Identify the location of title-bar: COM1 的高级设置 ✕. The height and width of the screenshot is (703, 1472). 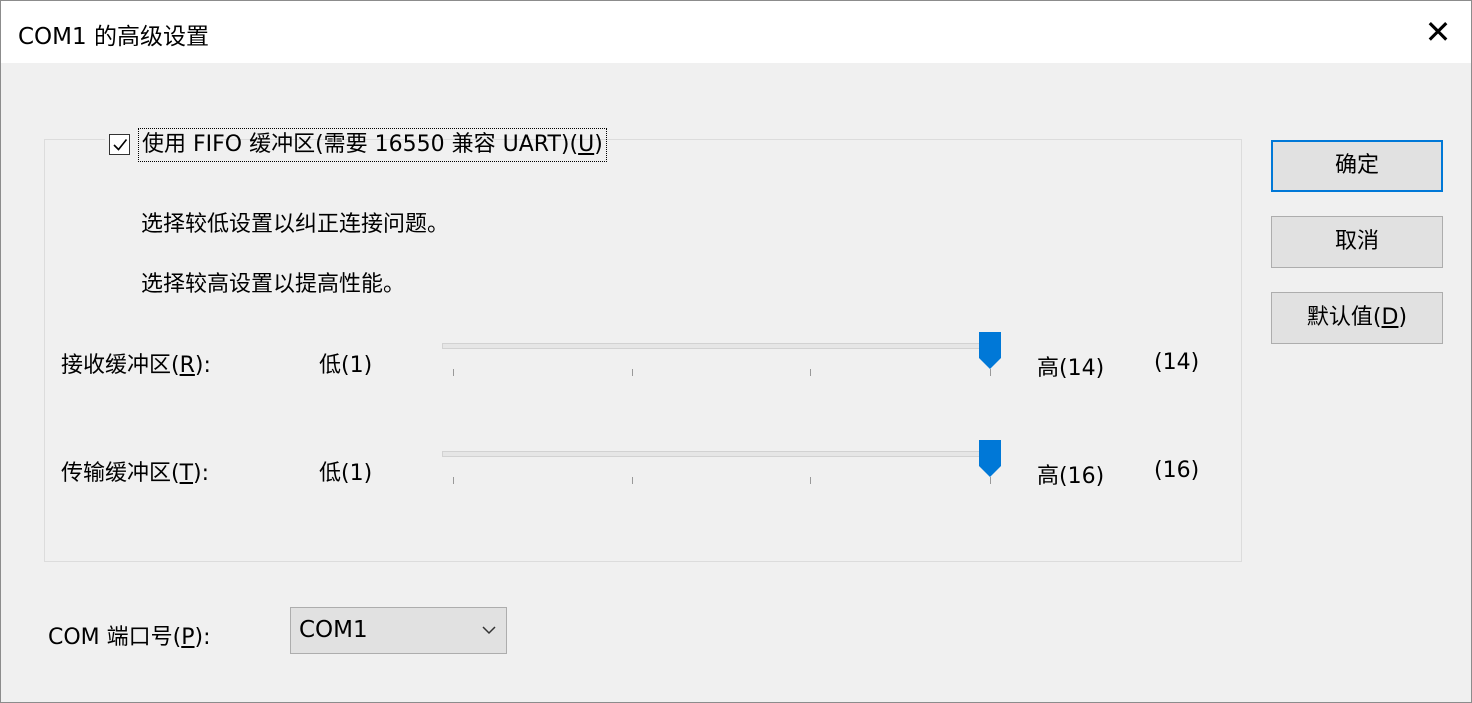
(736, 32).